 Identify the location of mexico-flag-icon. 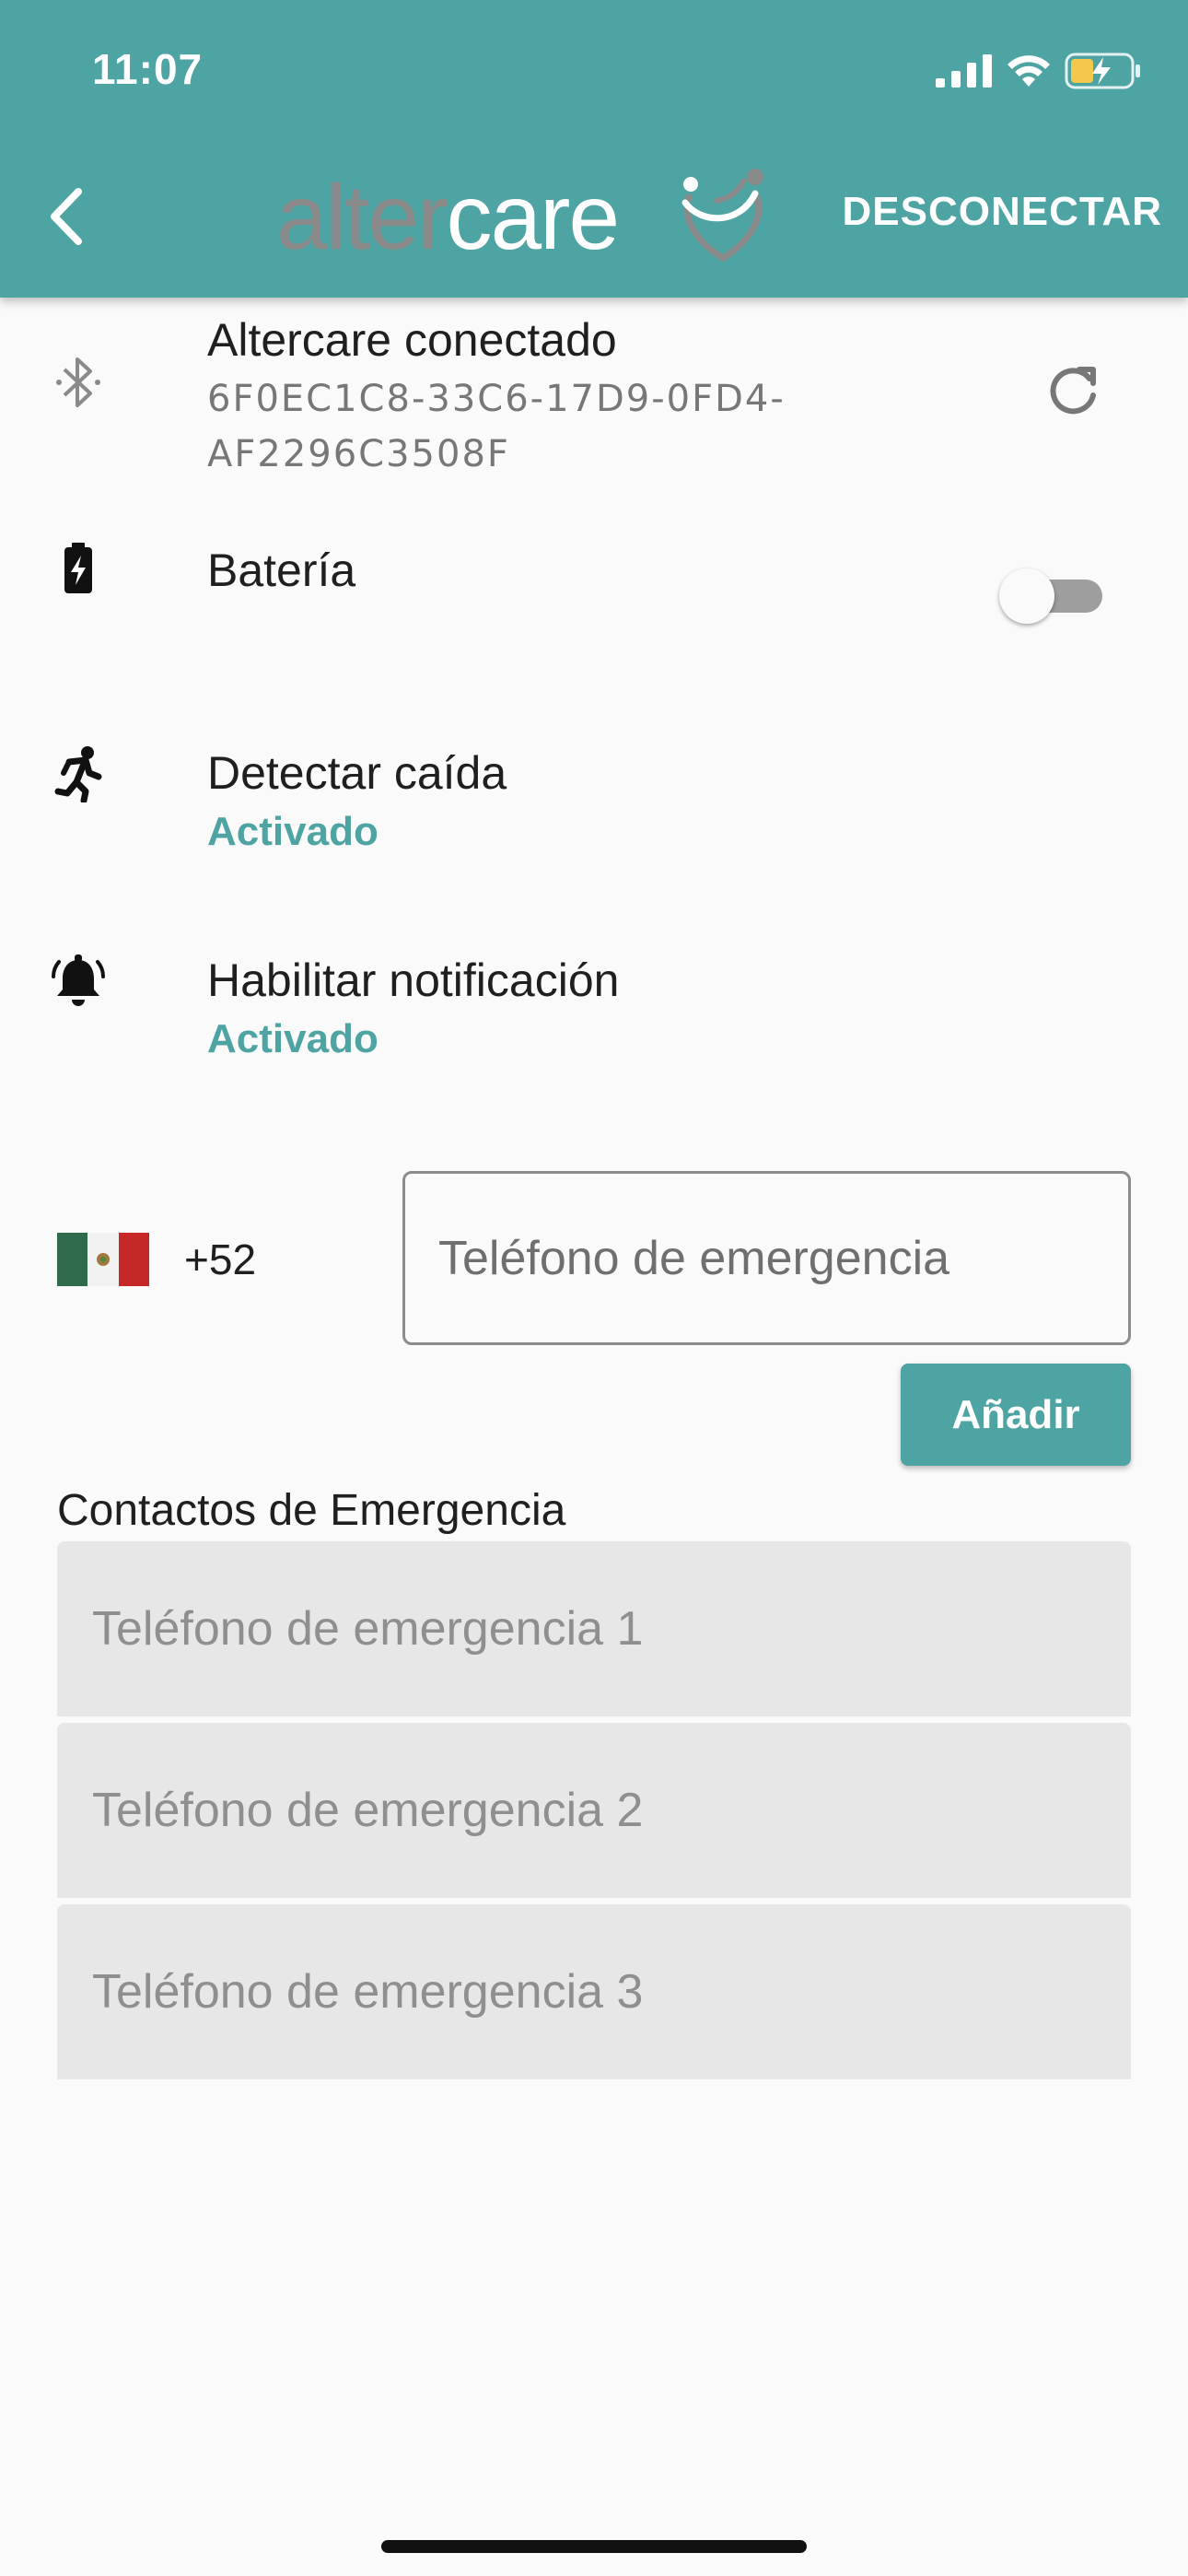
(103, 1259).